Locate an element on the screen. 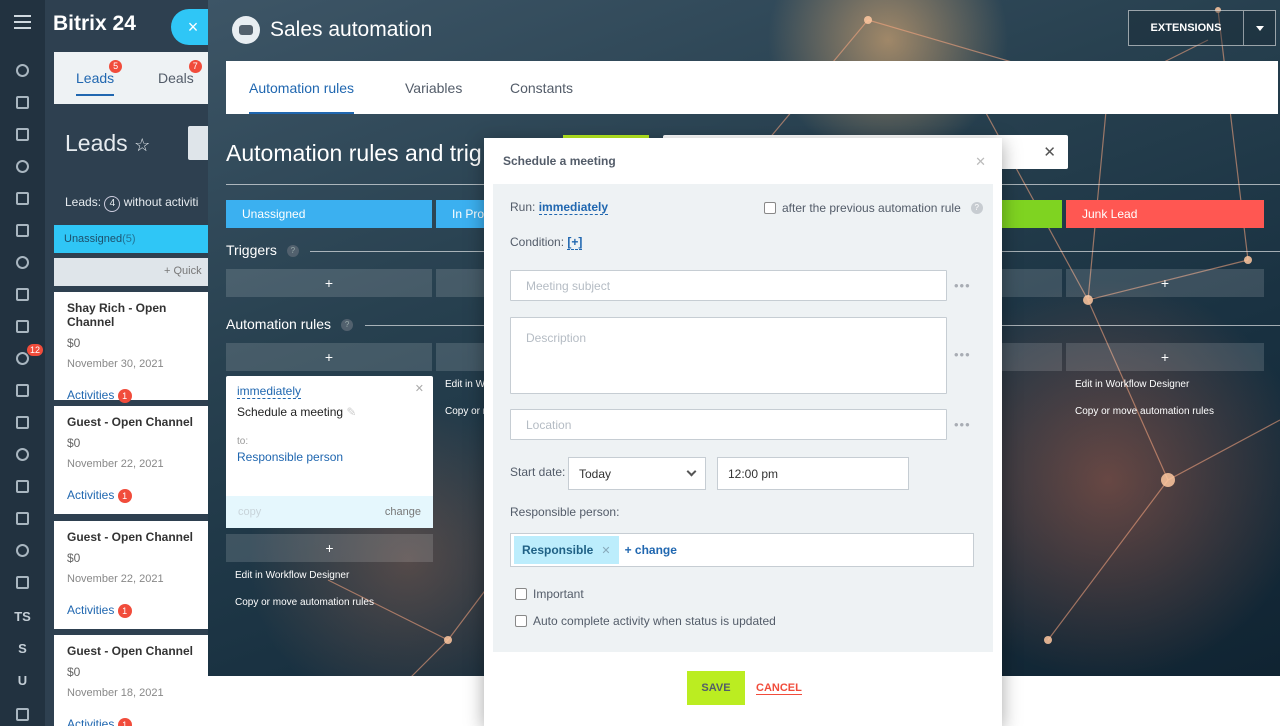  edit-pencil-icon: ✎ is located at coordinates (351, 412).